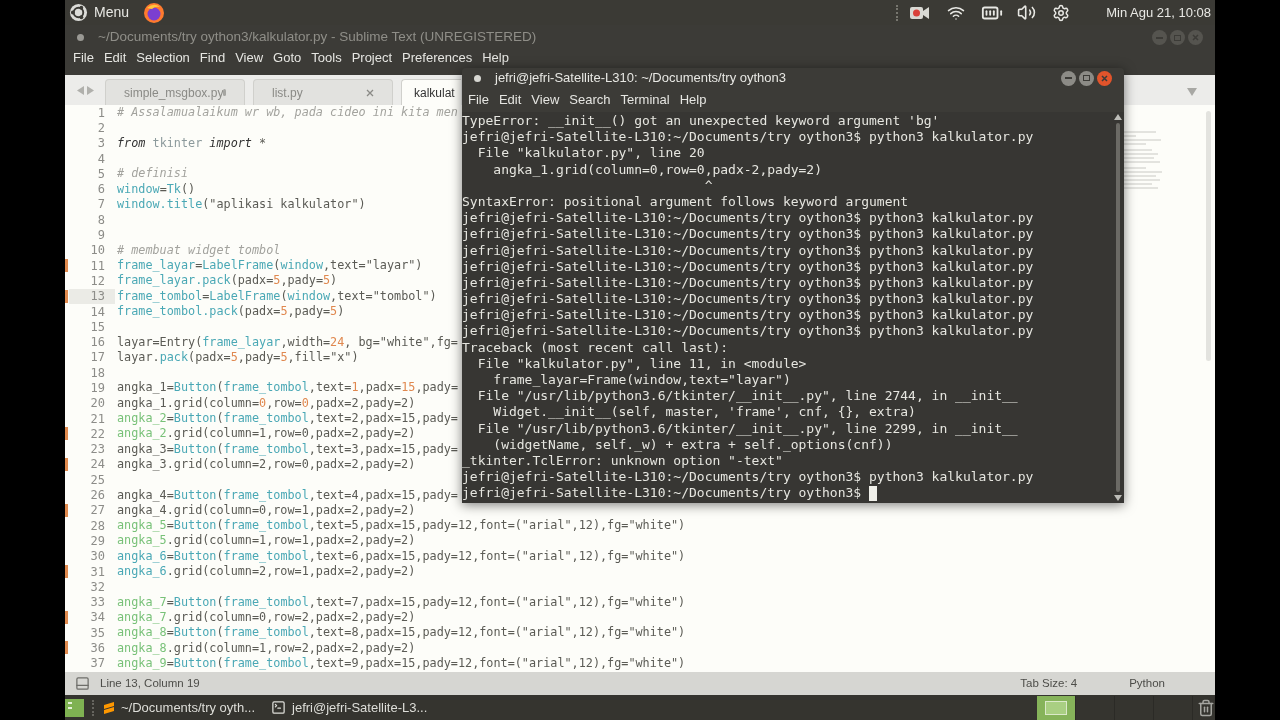 This screenshot has height=720, width=1280. Describe the element at coordinates (266, 648) in the screenshot. I see `code-line: angka_8.grid(column=1,row=2,padx=2,pady=2)` at that location.